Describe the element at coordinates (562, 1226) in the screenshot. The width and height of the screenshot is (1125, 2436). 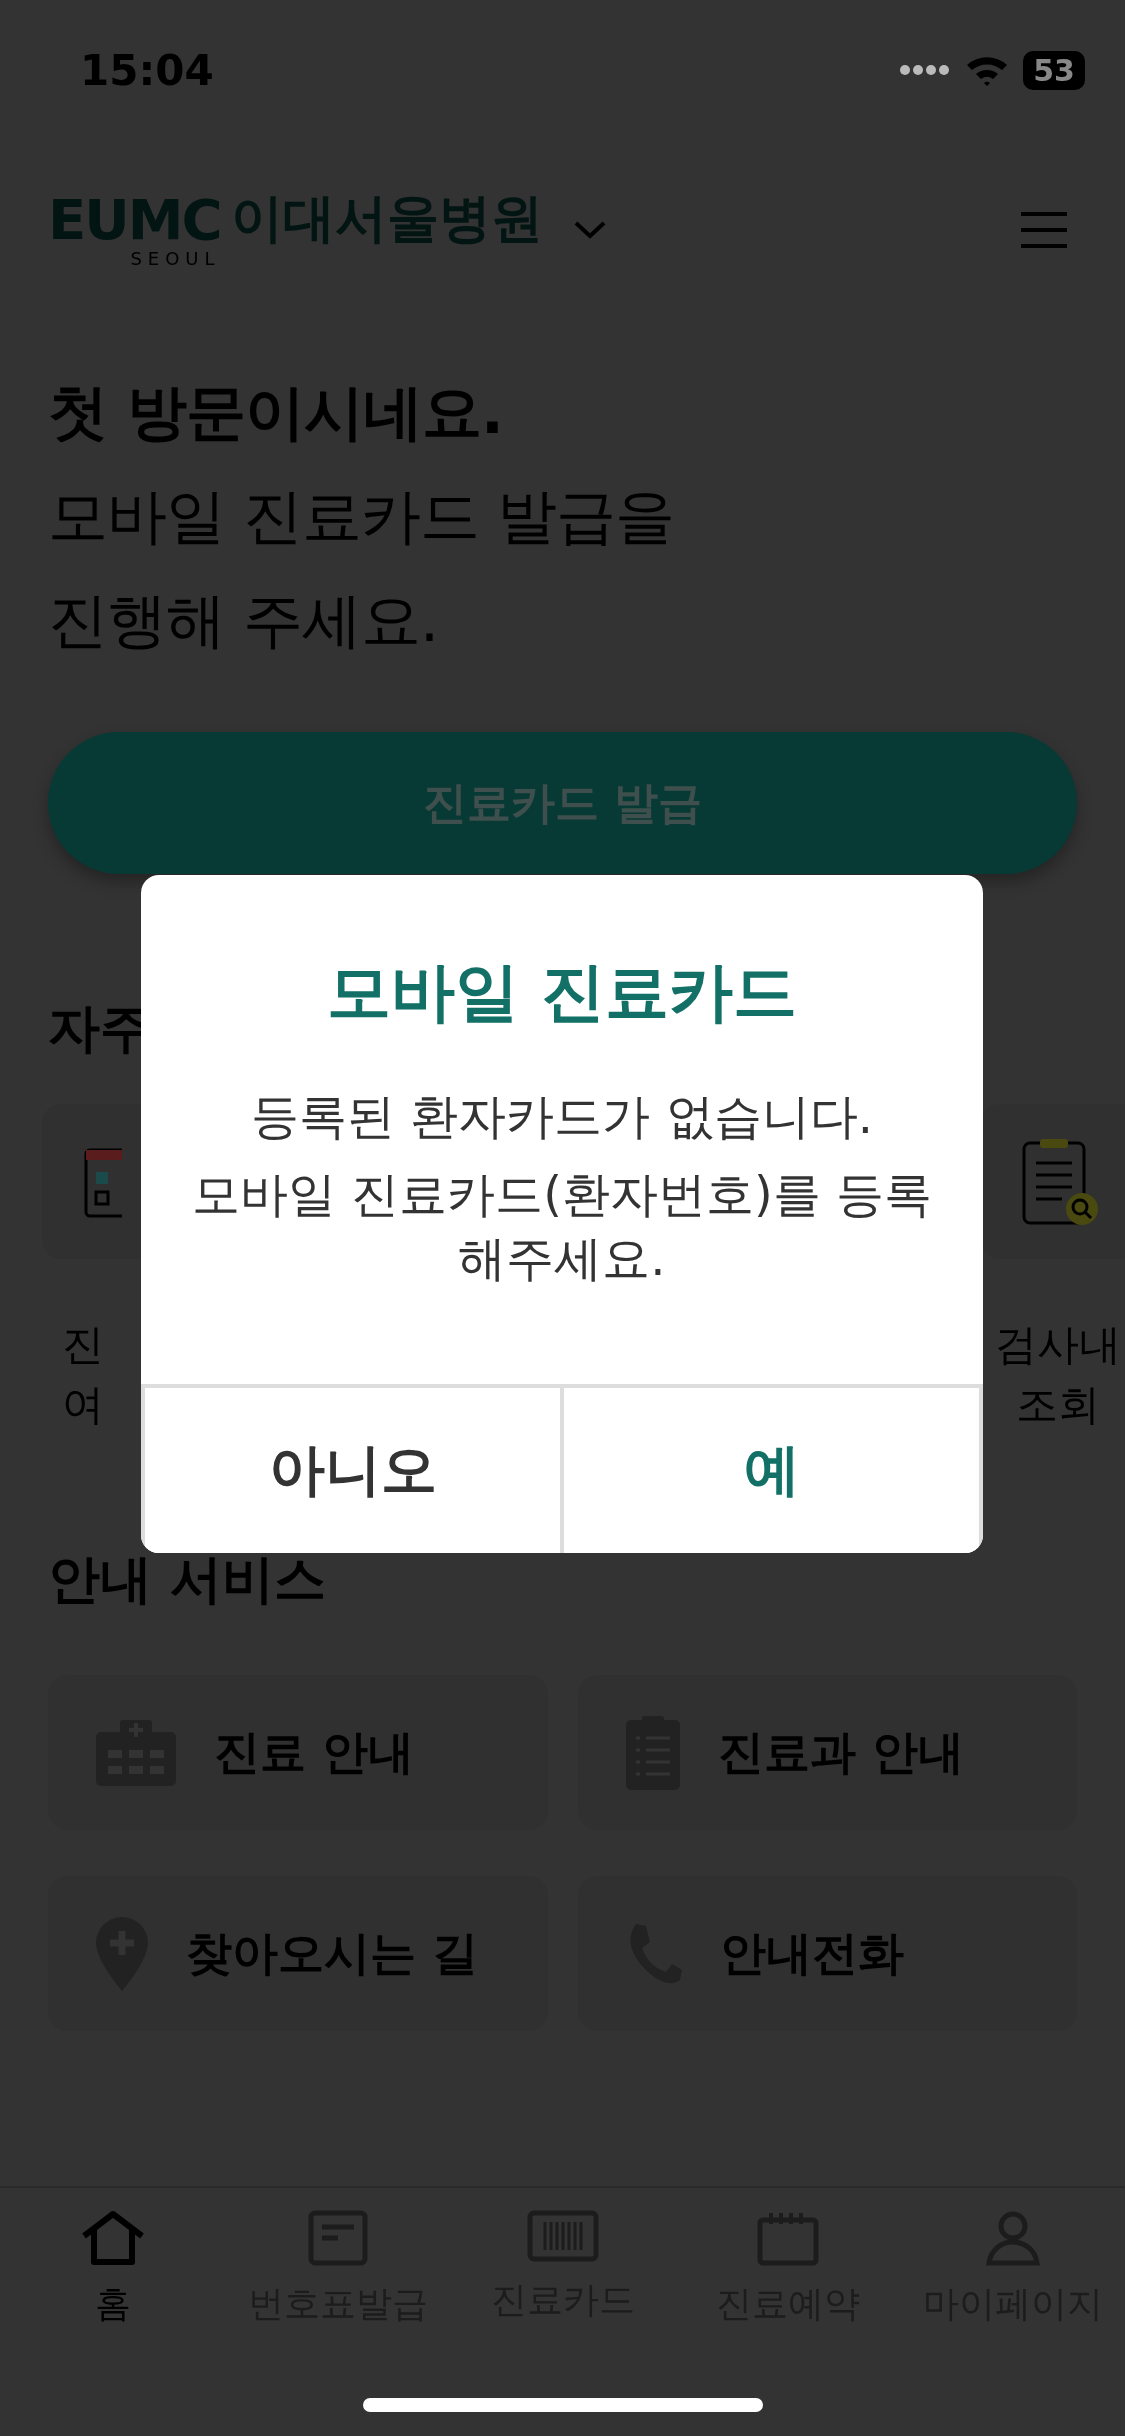
I see `dialog-message: 모바일 진료카드(환자번호)를 등록해주세요.` at that location.